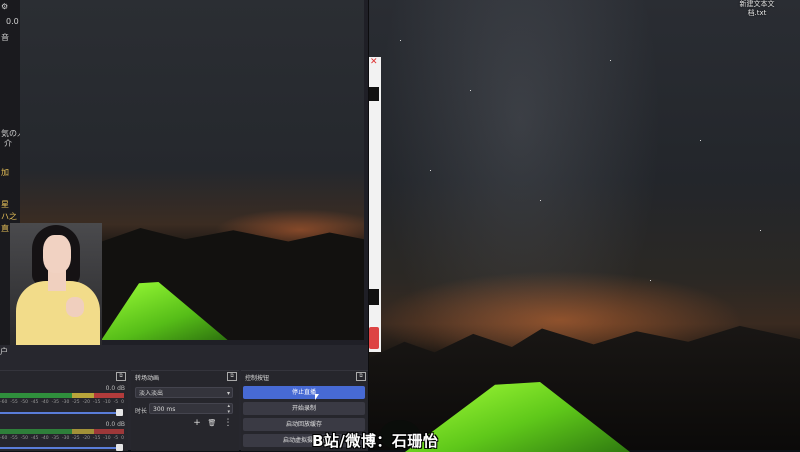 This screenshot has height=452, width=800. Describe the element at coordinates (374, 62) in the screenshot. I see `close-icon: ✕` at that location.